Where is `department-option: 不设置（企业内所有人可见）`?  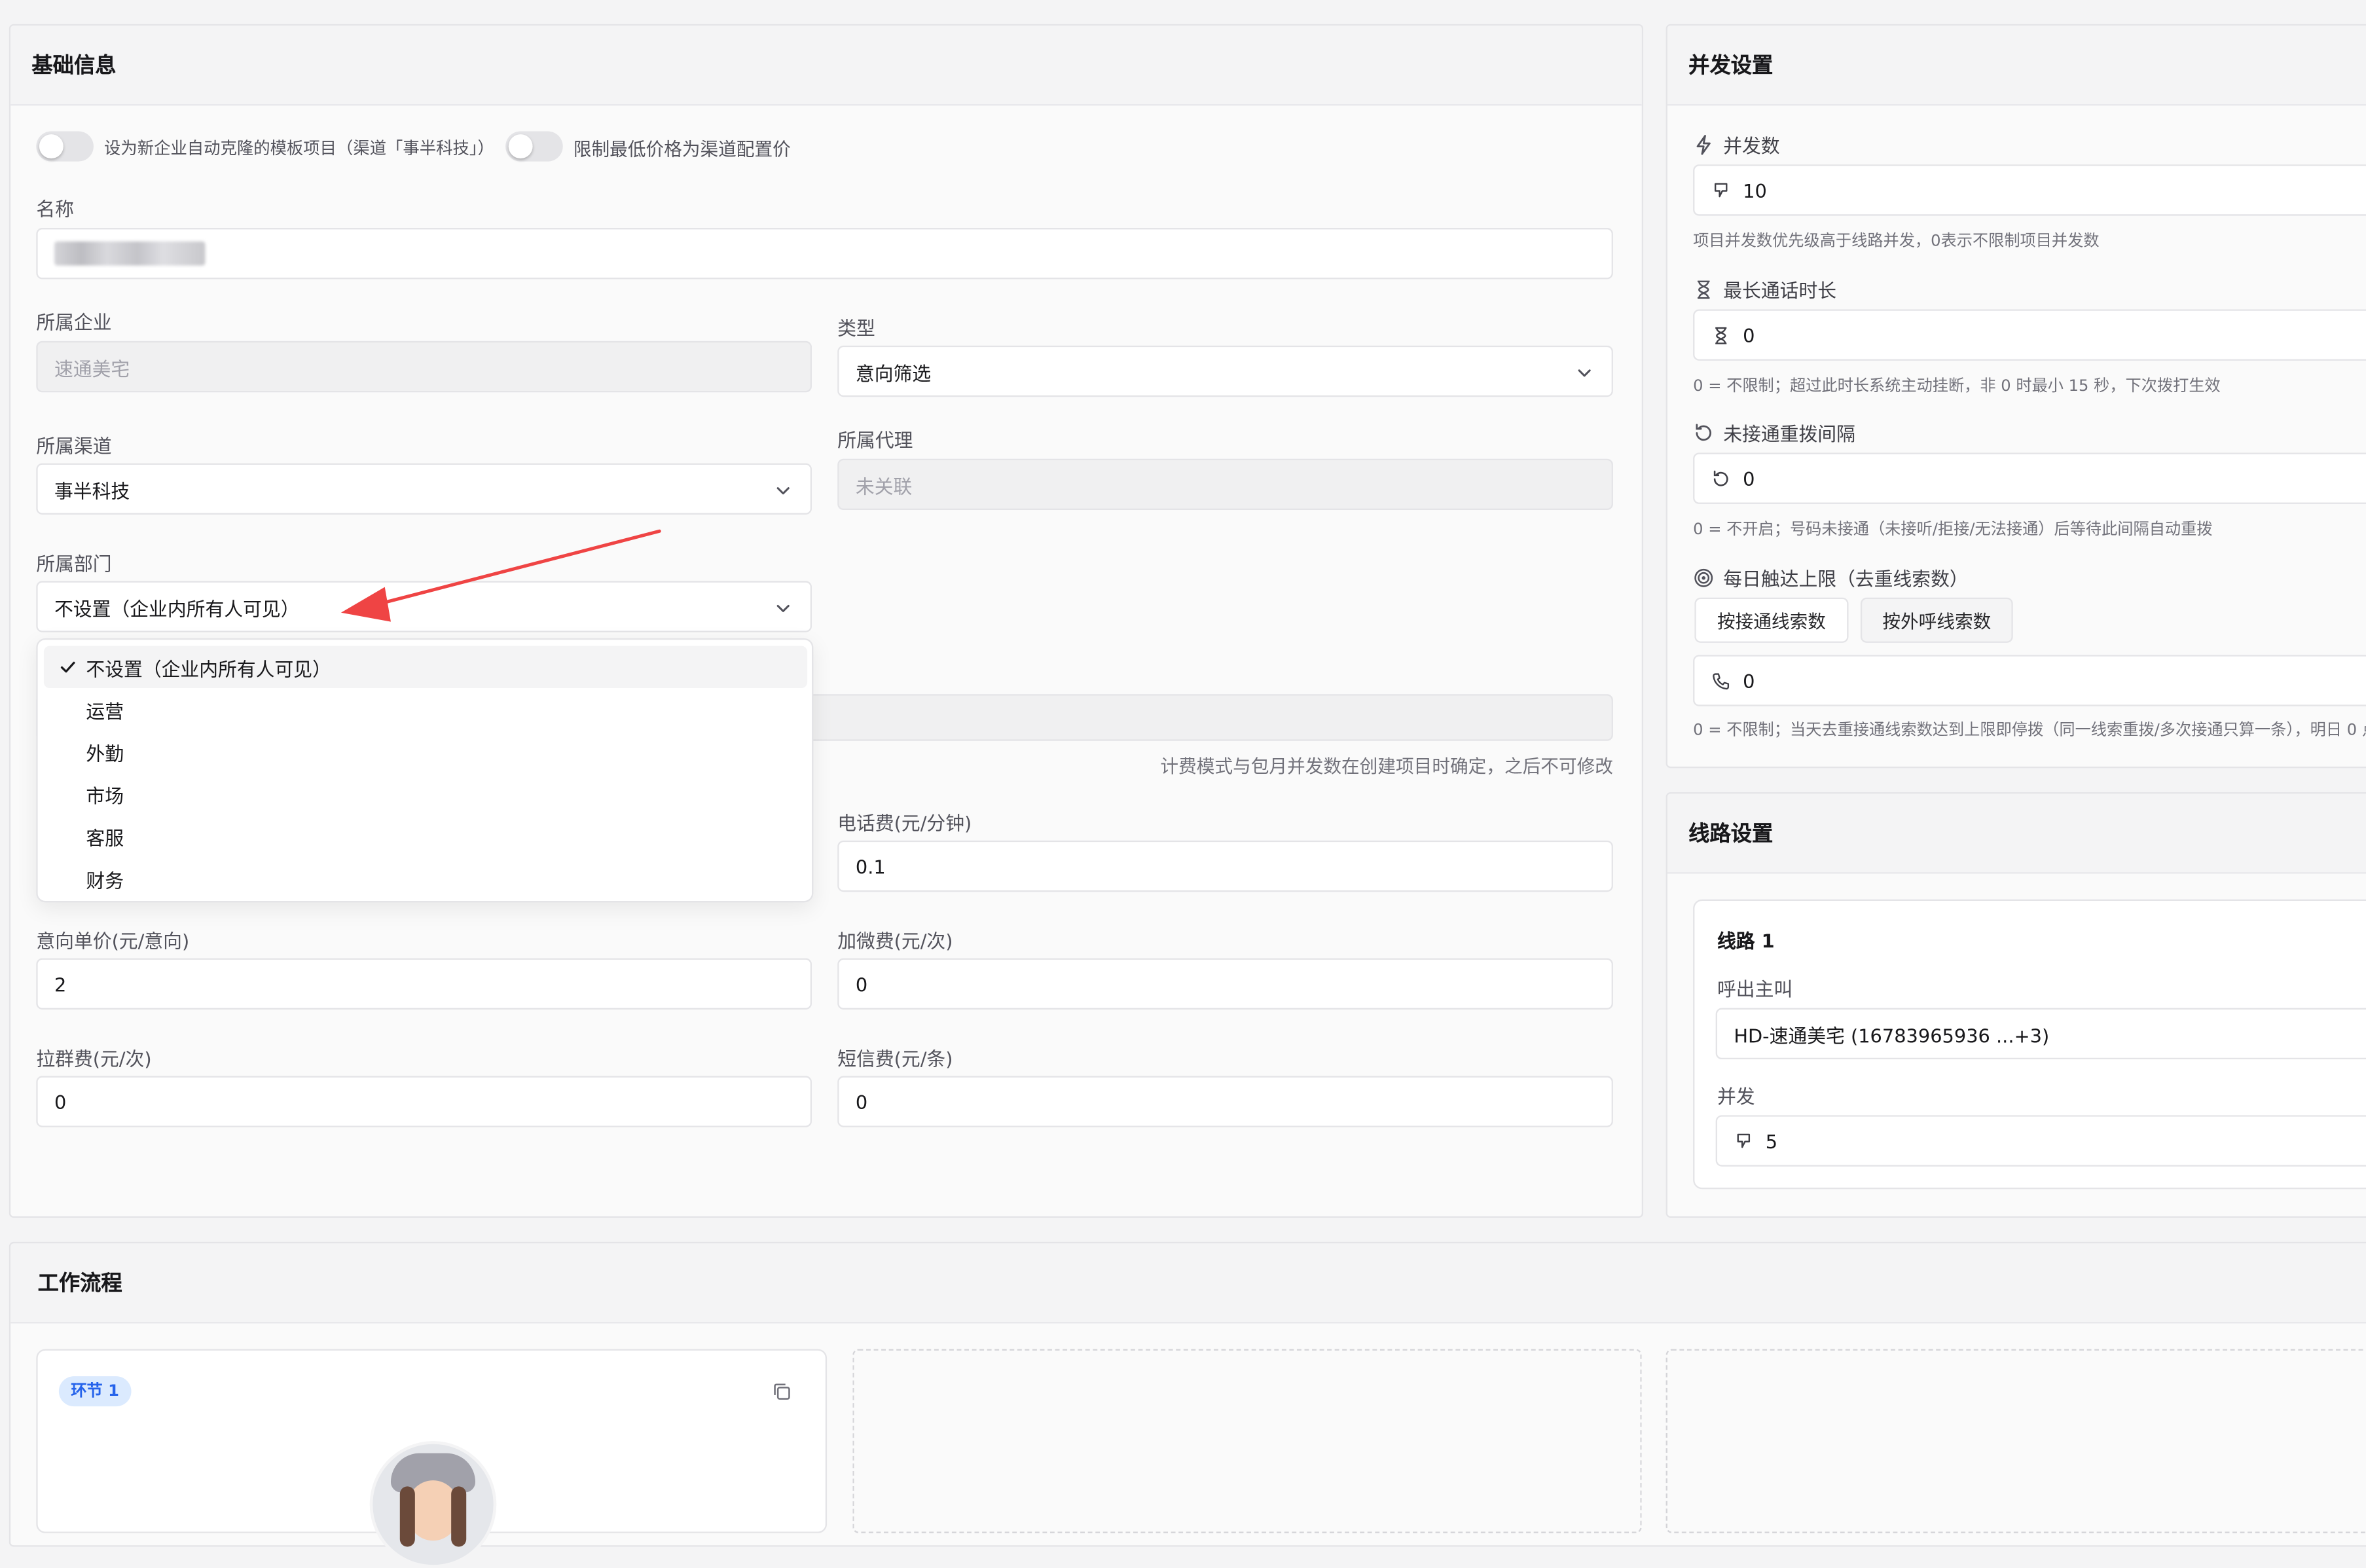 department-option: 不设置（企业内所有人可见） is located at coordinates (425, 667).